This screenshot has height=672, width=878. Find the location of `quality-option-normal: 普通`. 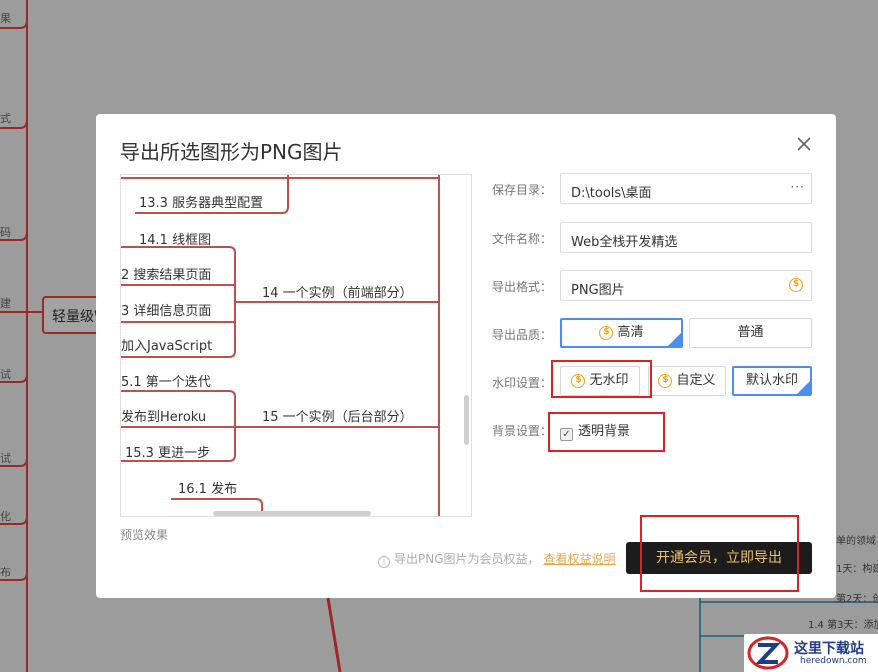

quality-option-normal: 普通 is located at coordinates (750, 333).